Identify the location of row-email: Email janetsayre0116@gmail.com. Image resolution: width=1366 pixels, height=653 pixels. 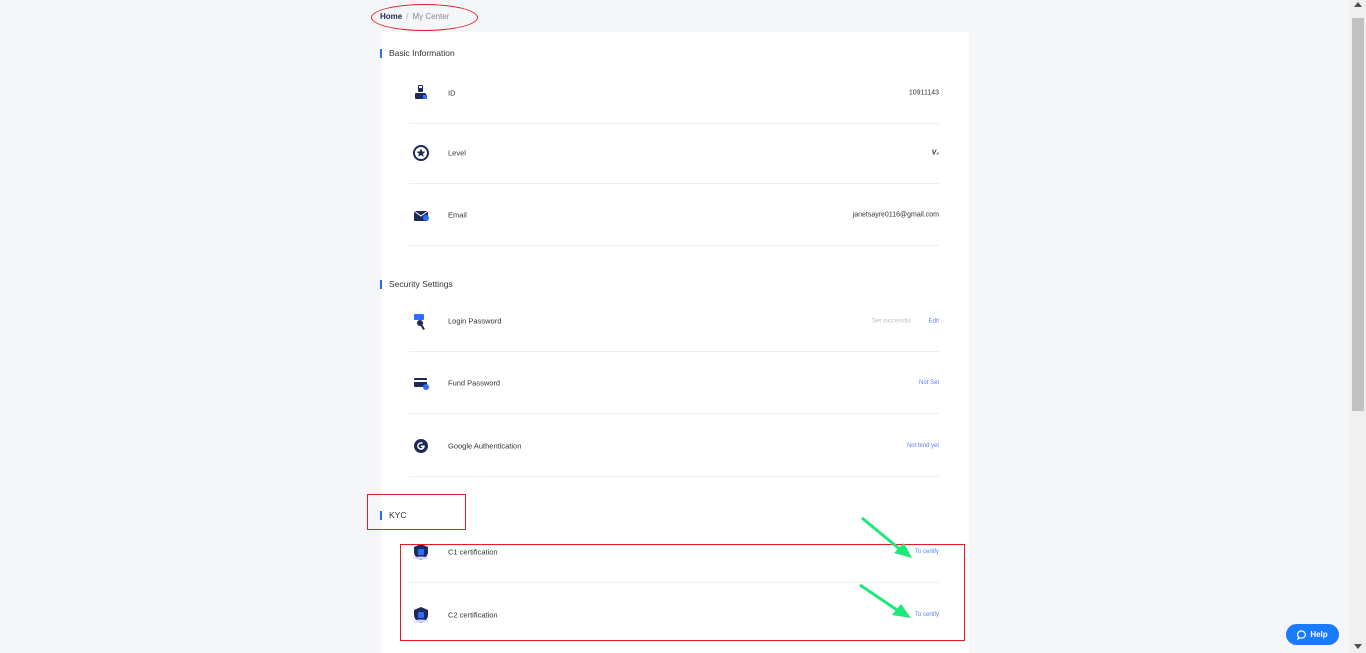
(674, 215).